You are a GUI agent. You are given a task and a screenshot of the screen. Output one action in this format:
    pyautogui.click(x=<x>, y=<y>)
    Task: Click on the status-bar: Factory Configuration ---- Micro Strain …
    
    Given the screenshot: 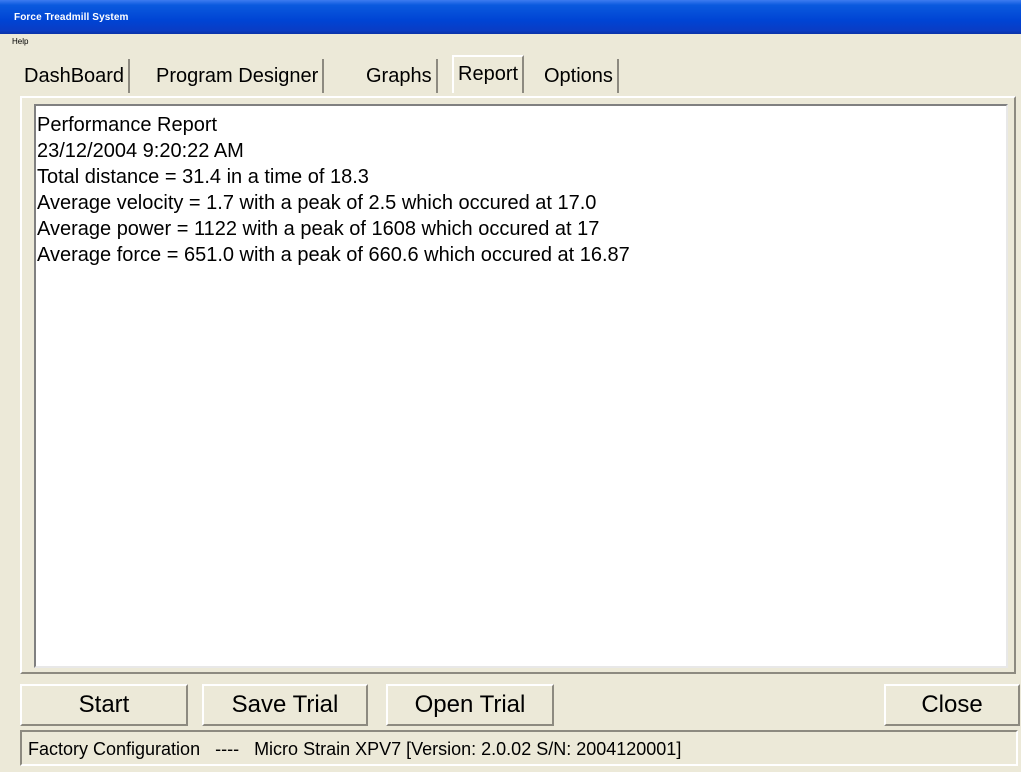 What is the action you would take?
    pyautogui.click(x=519, y=748)
    